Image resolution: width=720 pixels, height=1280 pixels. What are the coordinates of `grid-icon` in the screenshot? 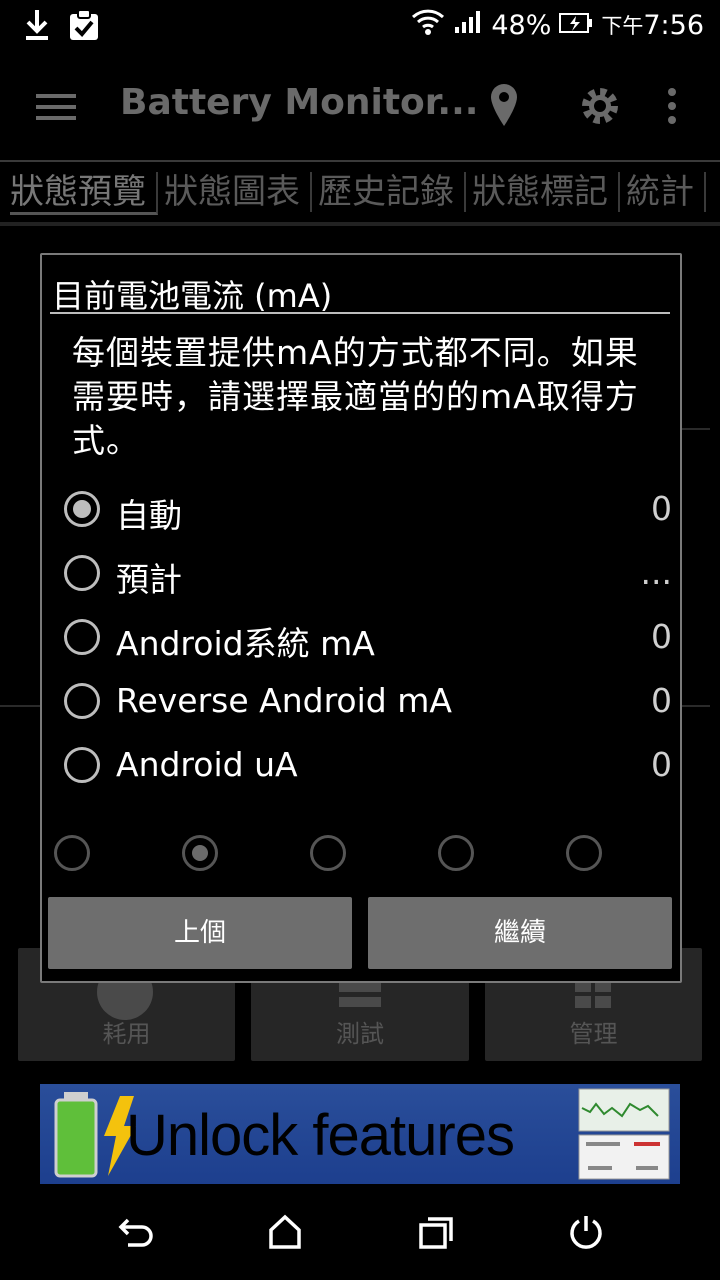 It's located at (593, 996).